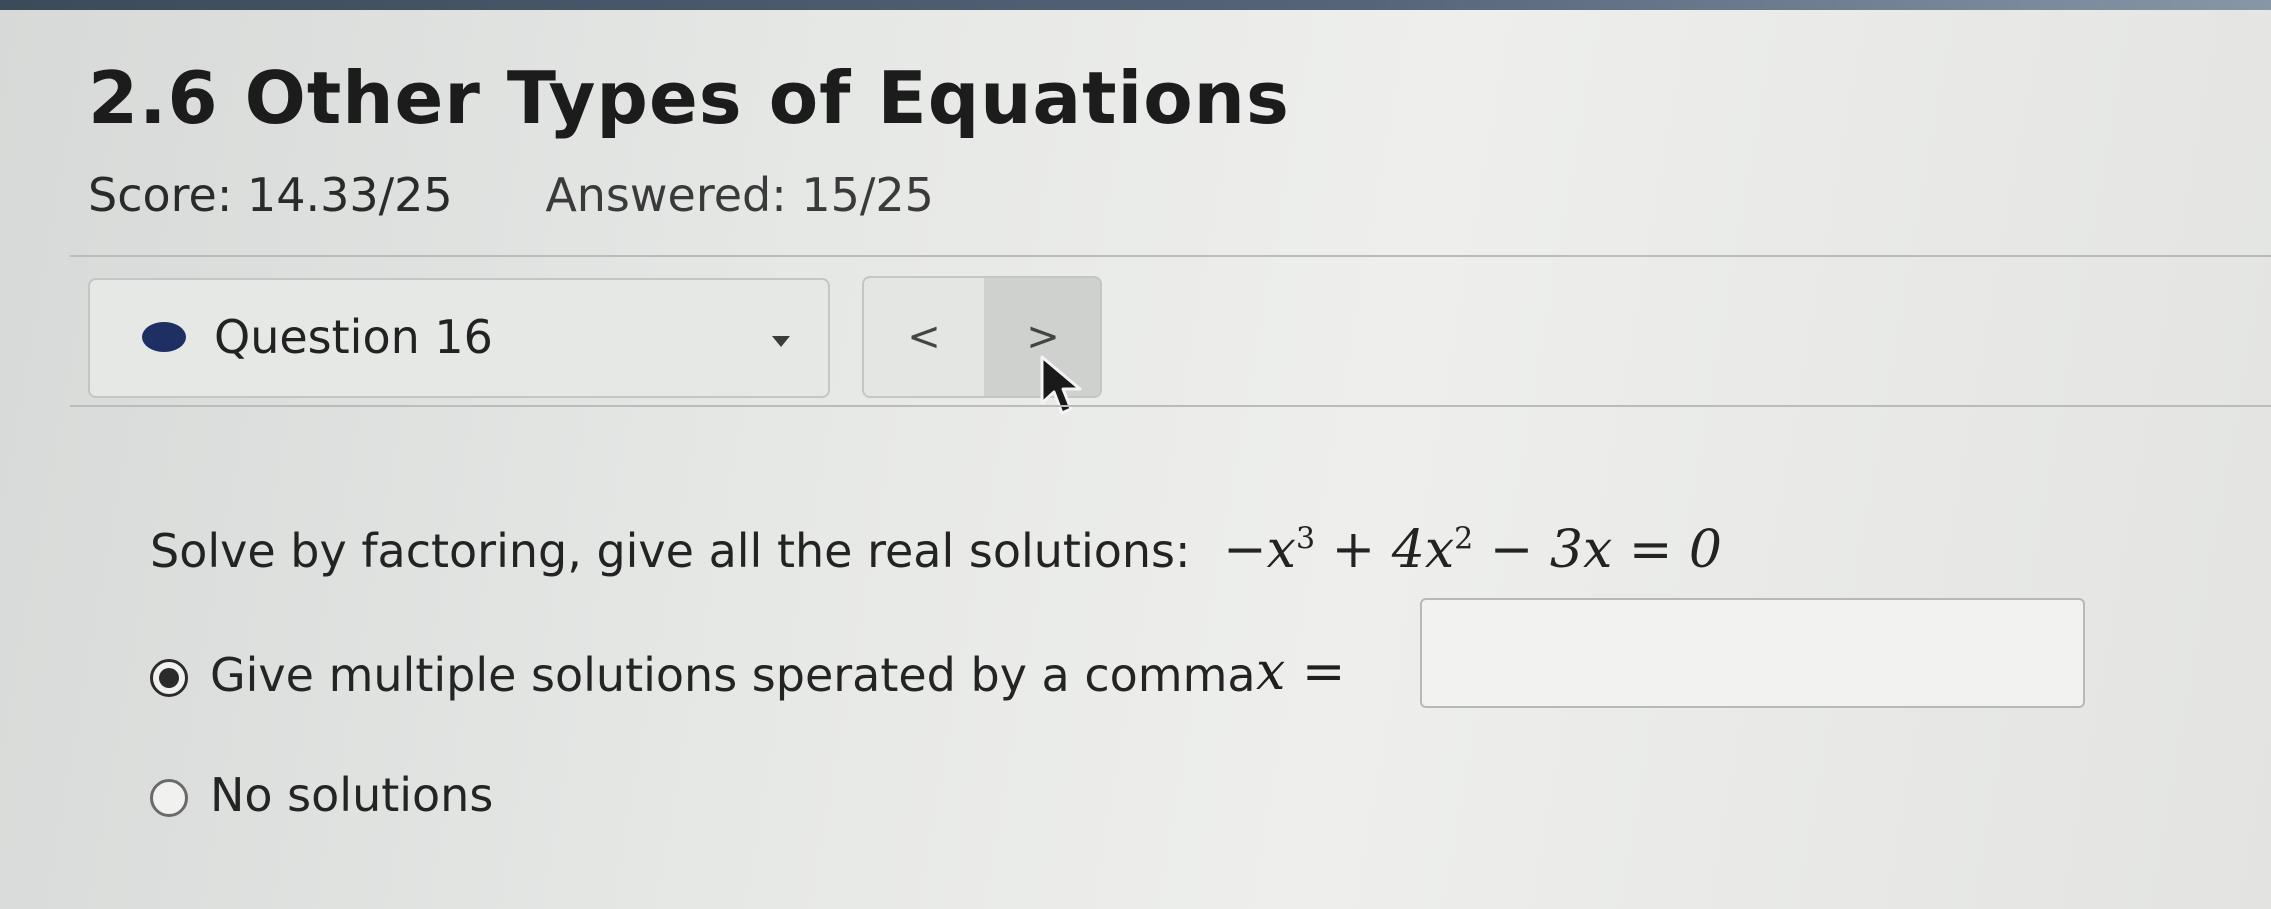 The width and height of the screenshot is (2271, 909). What do you see at coordinates (353, 337) in the screenshot?
I see `question-selector-label: Question 16` at bounding box center [353, 337].